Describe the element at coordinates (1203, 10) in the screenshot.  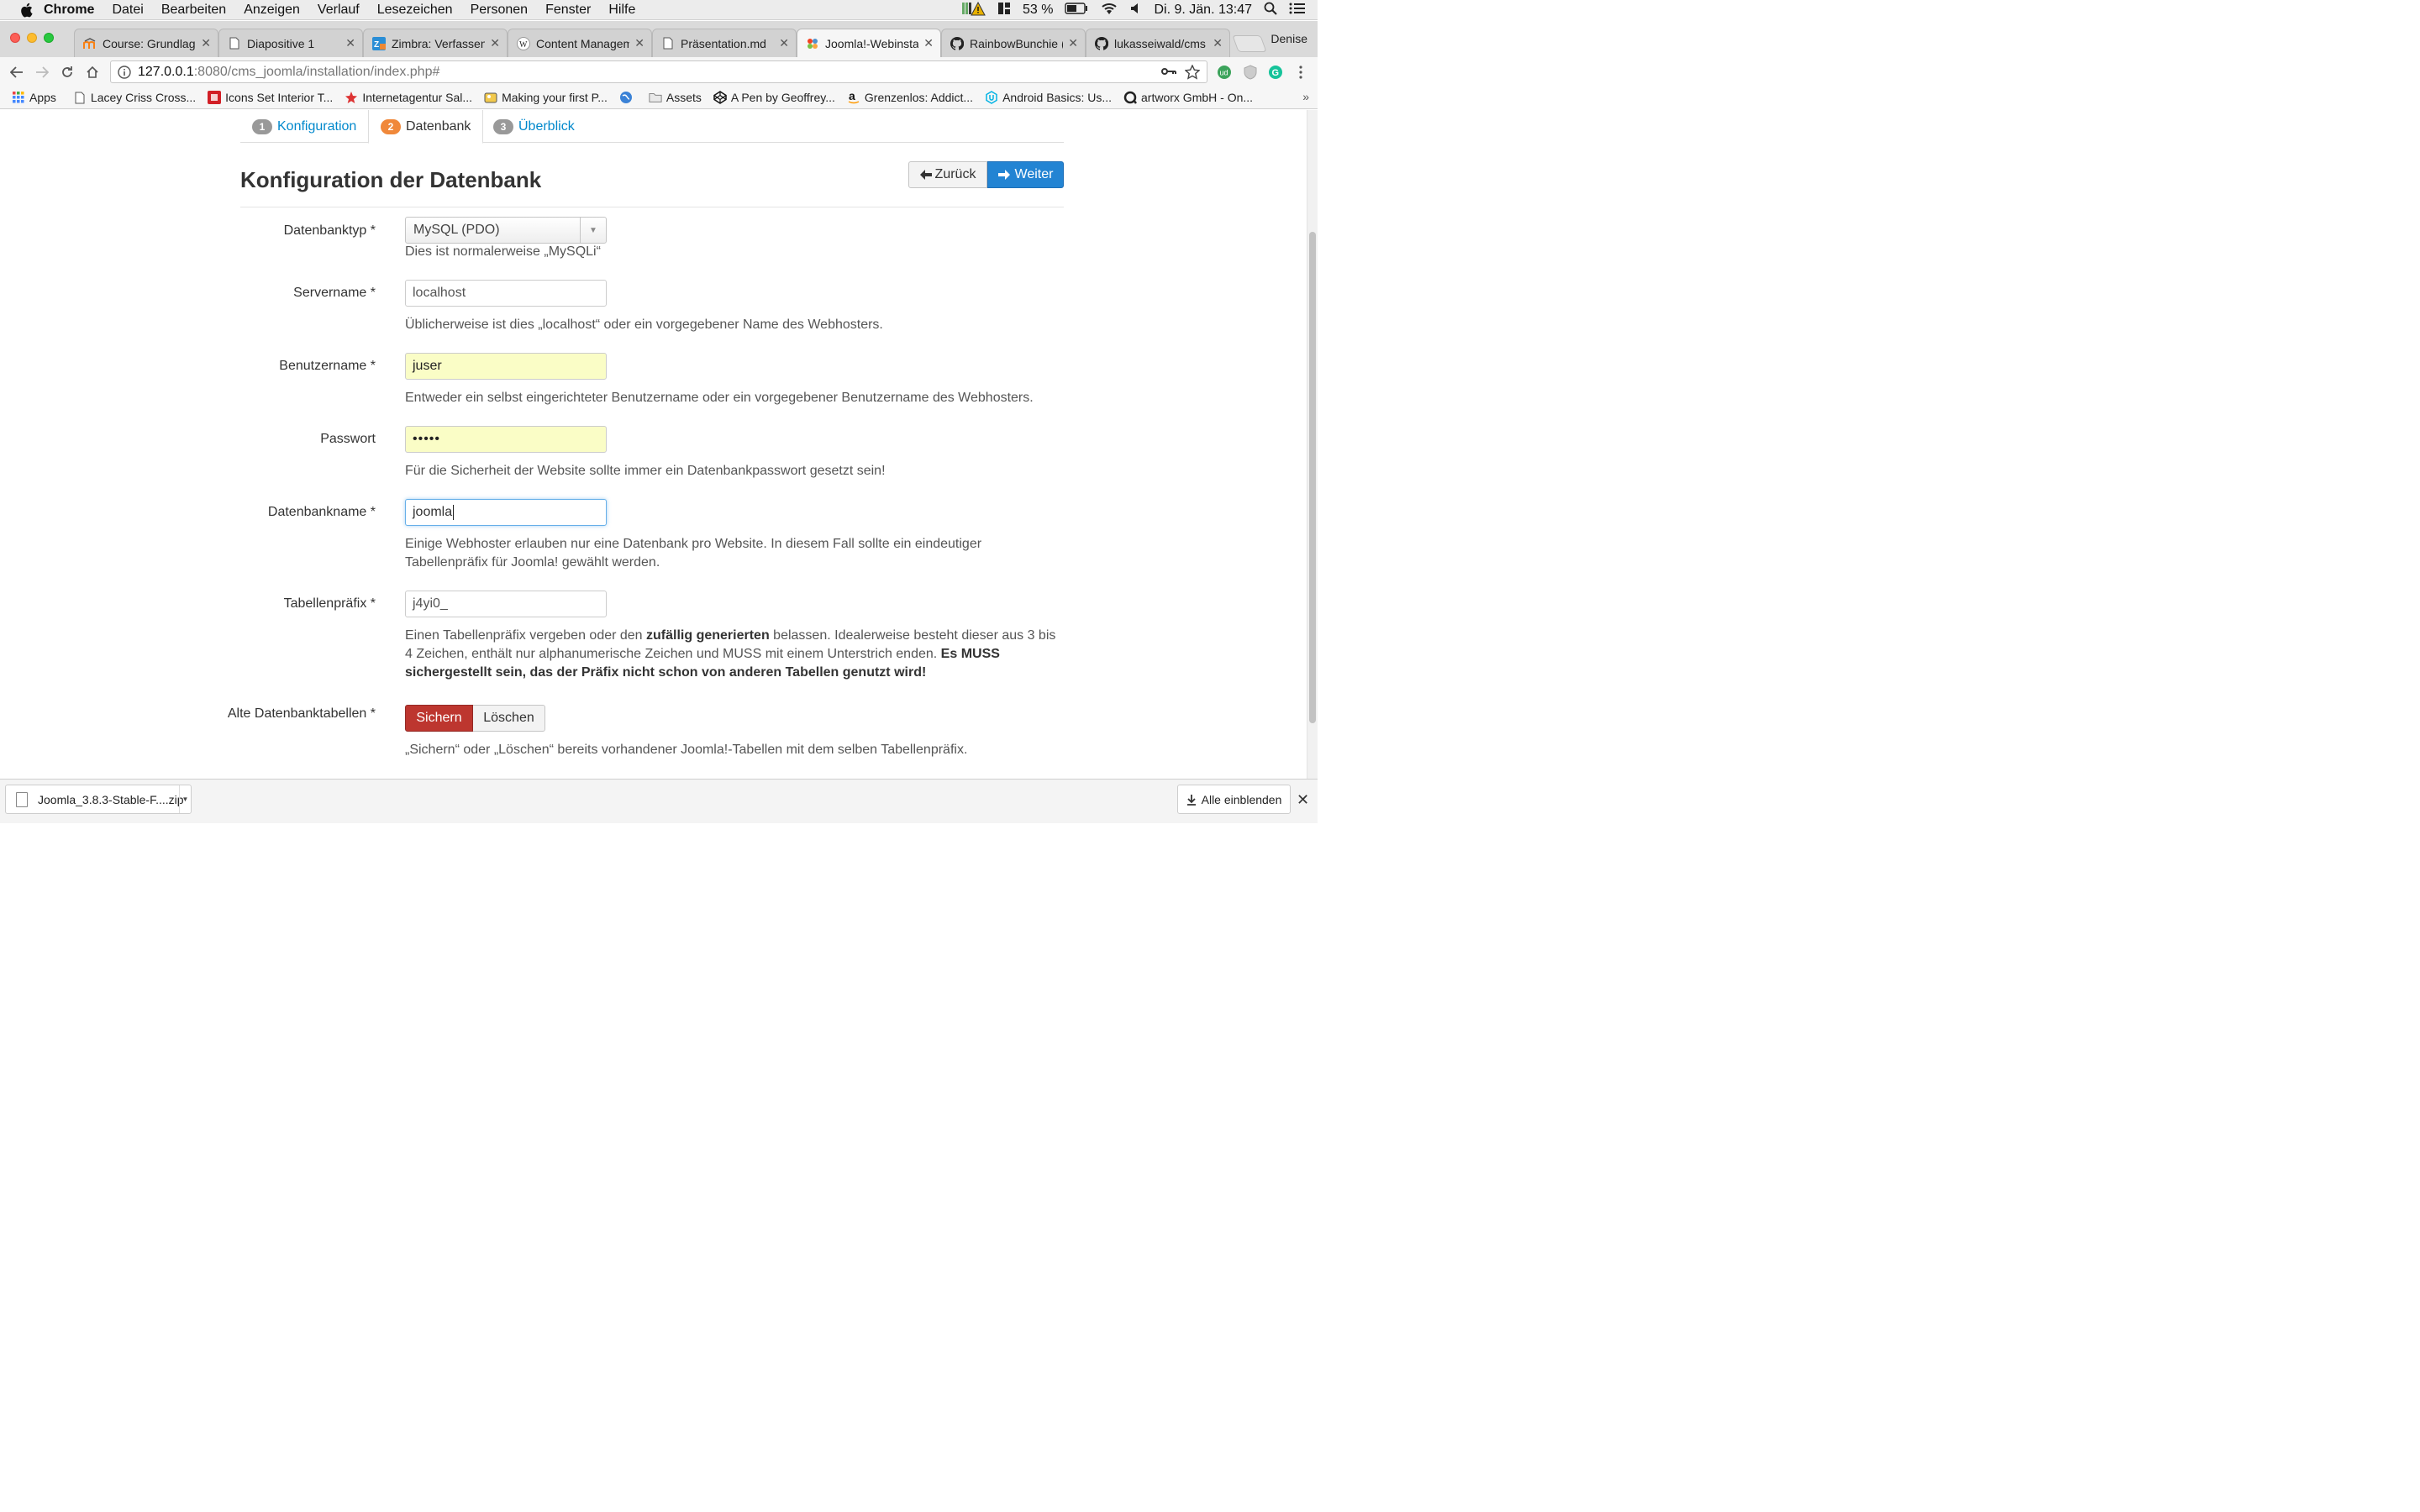
I see `clock: Di. 9. Jän. 13:47` at that location.